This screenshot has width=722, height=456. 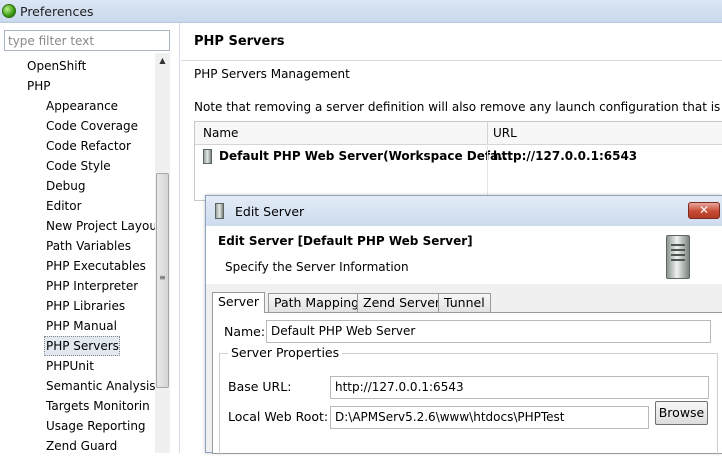 I want to click on page-header: PHP Servers, so click(x=451, y=42).